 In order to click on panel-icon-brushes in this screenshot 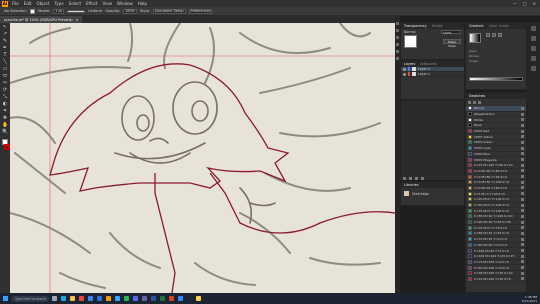, I will do `click(397, 51)`.